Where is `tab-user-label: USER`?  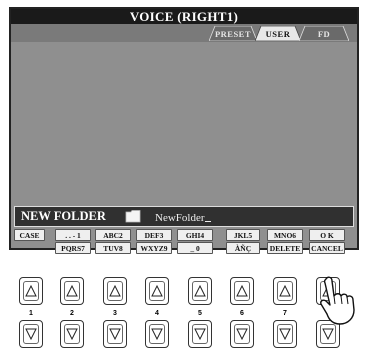 tab-user-label: USER is located at coordinates (278, 34).